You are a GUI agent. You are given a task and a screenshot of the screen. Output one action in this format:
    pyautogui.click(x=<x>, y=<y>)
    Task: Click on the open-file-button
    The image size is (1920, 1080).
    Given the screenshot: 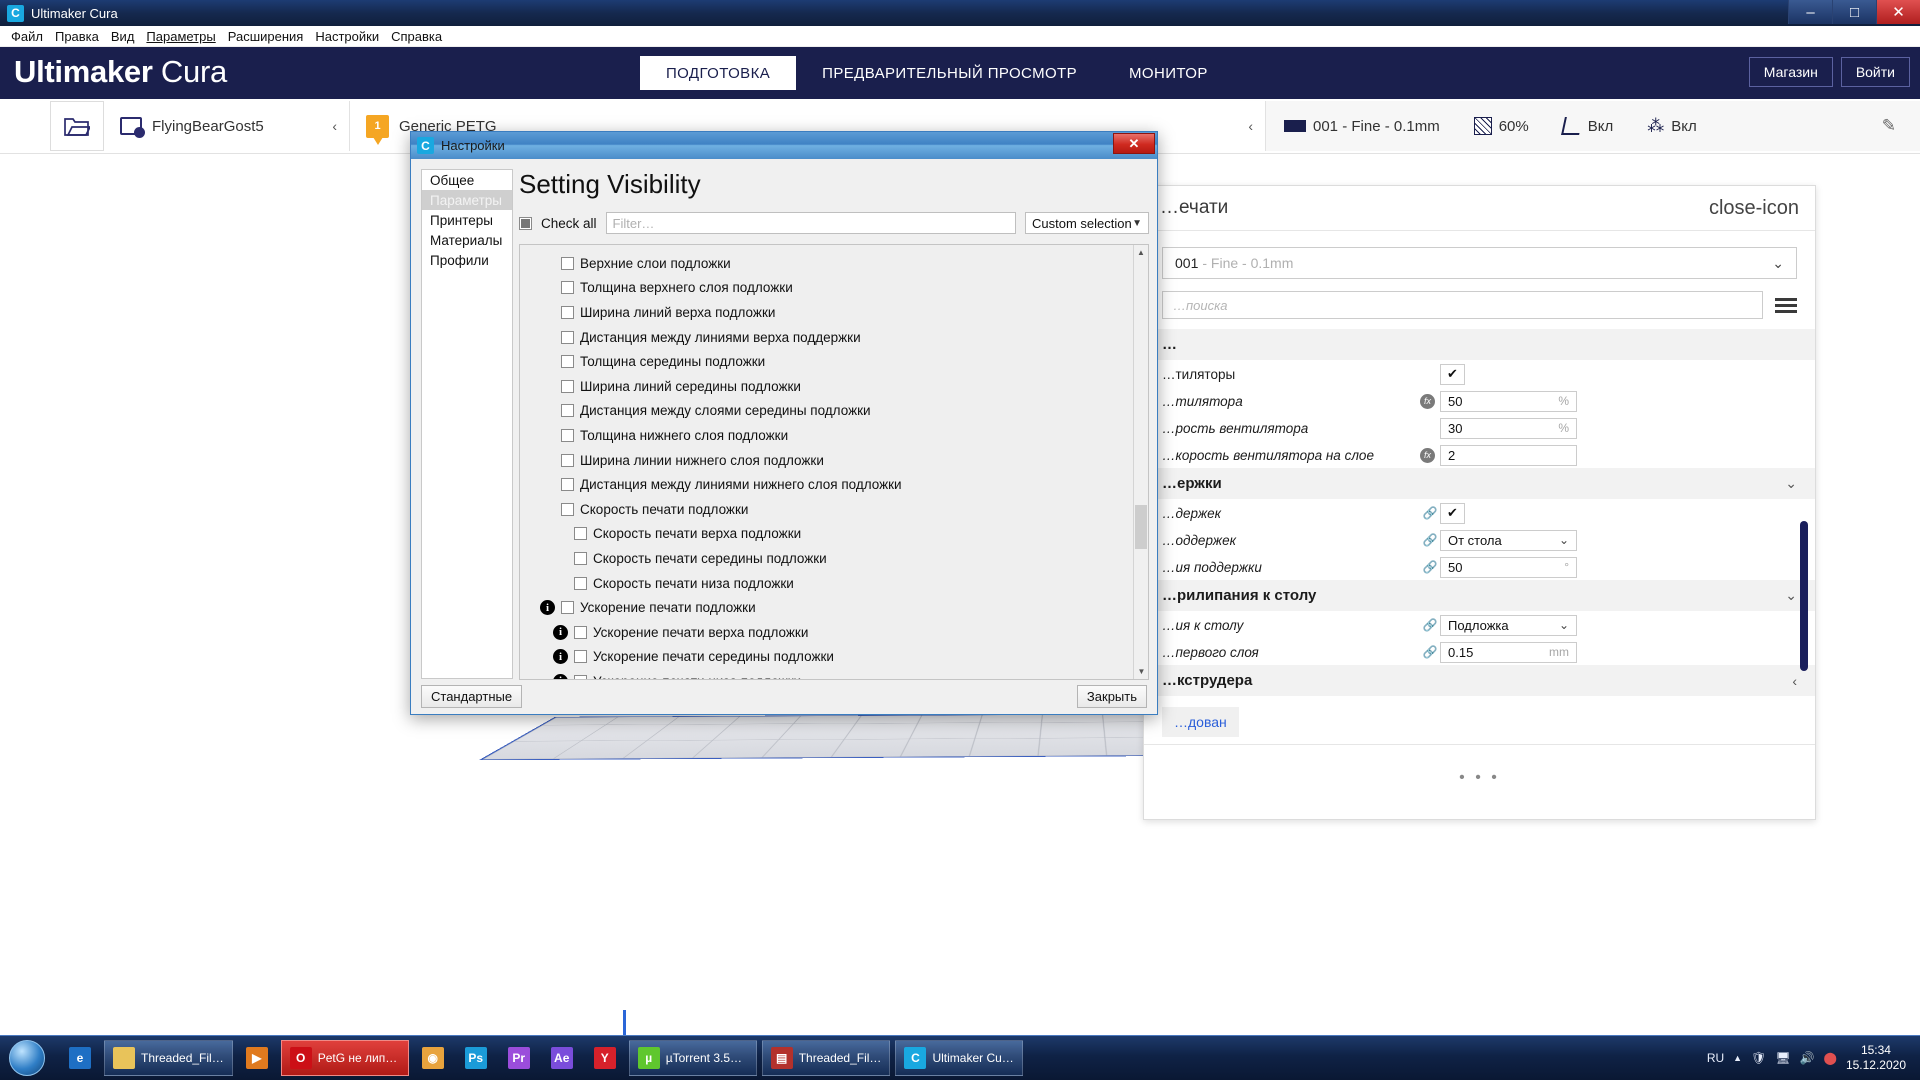 What is the action you would take?
    pyautogui.click(x=77, y=126)
    